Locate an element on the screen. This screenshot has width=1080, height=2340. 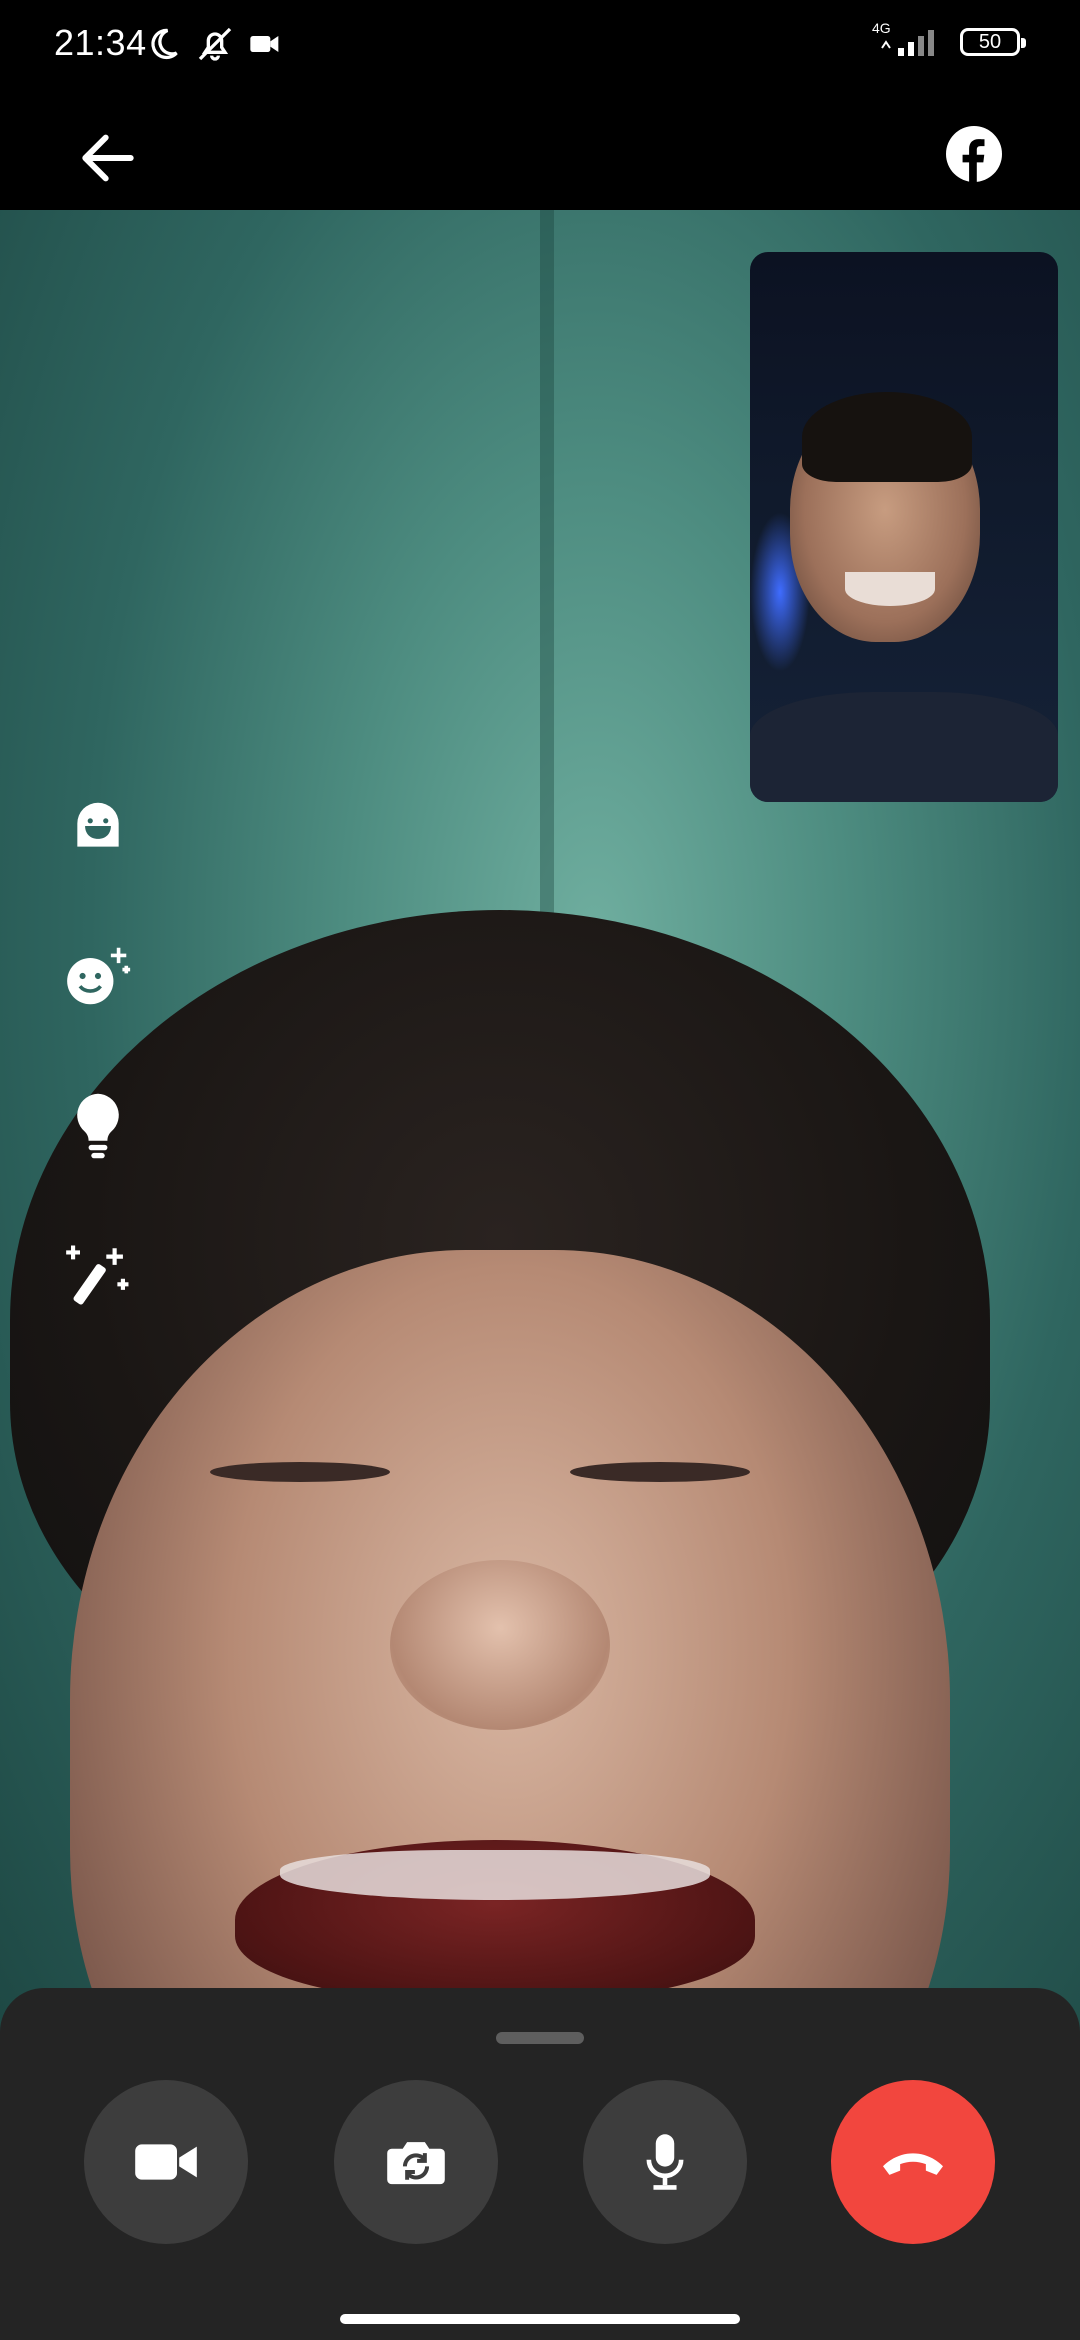
network-label: 4G is located at coordinates (881, 28).